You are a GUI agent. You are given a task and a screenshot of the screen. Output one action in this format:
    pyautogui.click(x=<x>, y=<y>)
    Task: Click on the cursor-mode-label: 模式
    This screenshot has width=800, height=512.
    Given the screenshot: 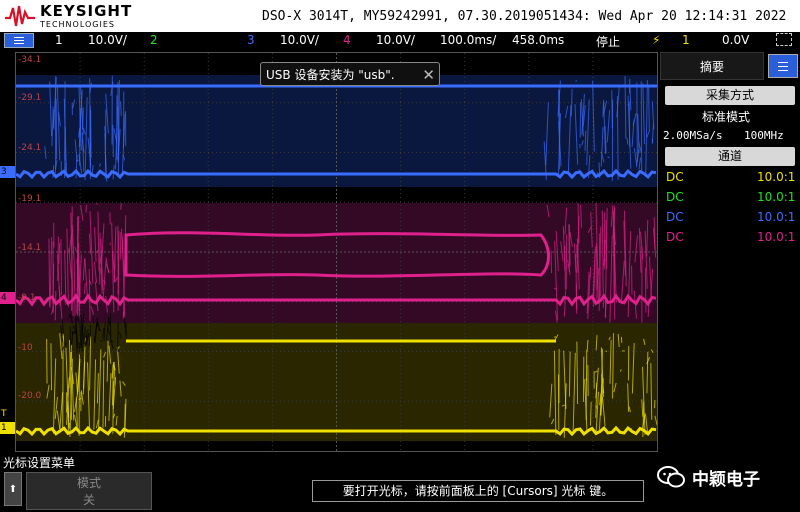 What is the action you would take?
    pyautogui.click(x=89, y=483)
    